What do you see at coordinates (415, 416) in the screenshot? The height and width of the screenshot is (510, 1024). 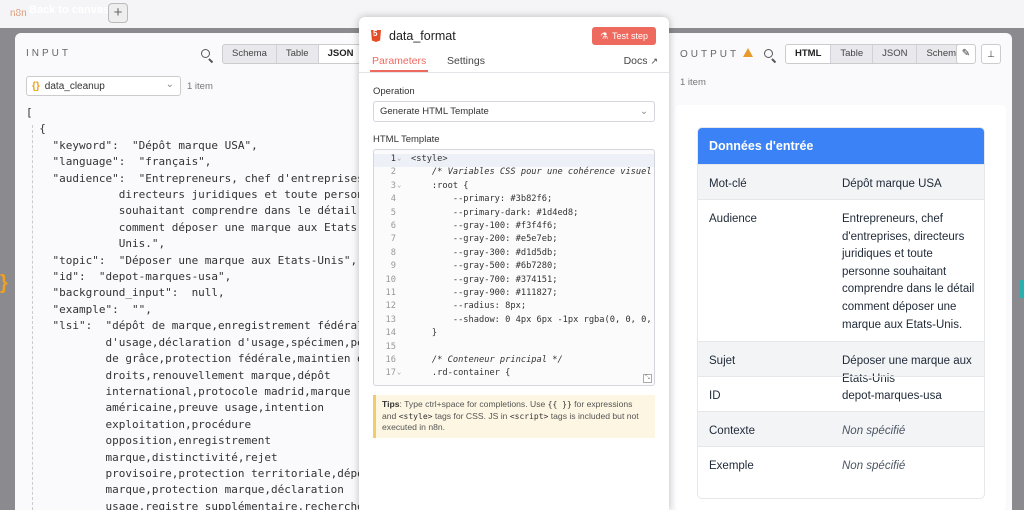 I see `tips-code: <style>` at bounding box center [415, 416].